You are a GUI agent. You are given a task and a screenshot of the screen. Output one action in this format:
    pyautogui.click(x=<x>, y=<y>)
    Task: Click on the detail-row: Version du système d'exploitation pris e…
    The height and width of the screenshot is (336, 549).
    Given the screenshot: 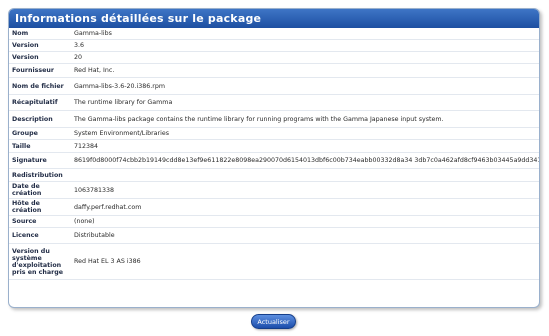 What is the action you would take?
    pyautogui.click(x=274, y=262)
    